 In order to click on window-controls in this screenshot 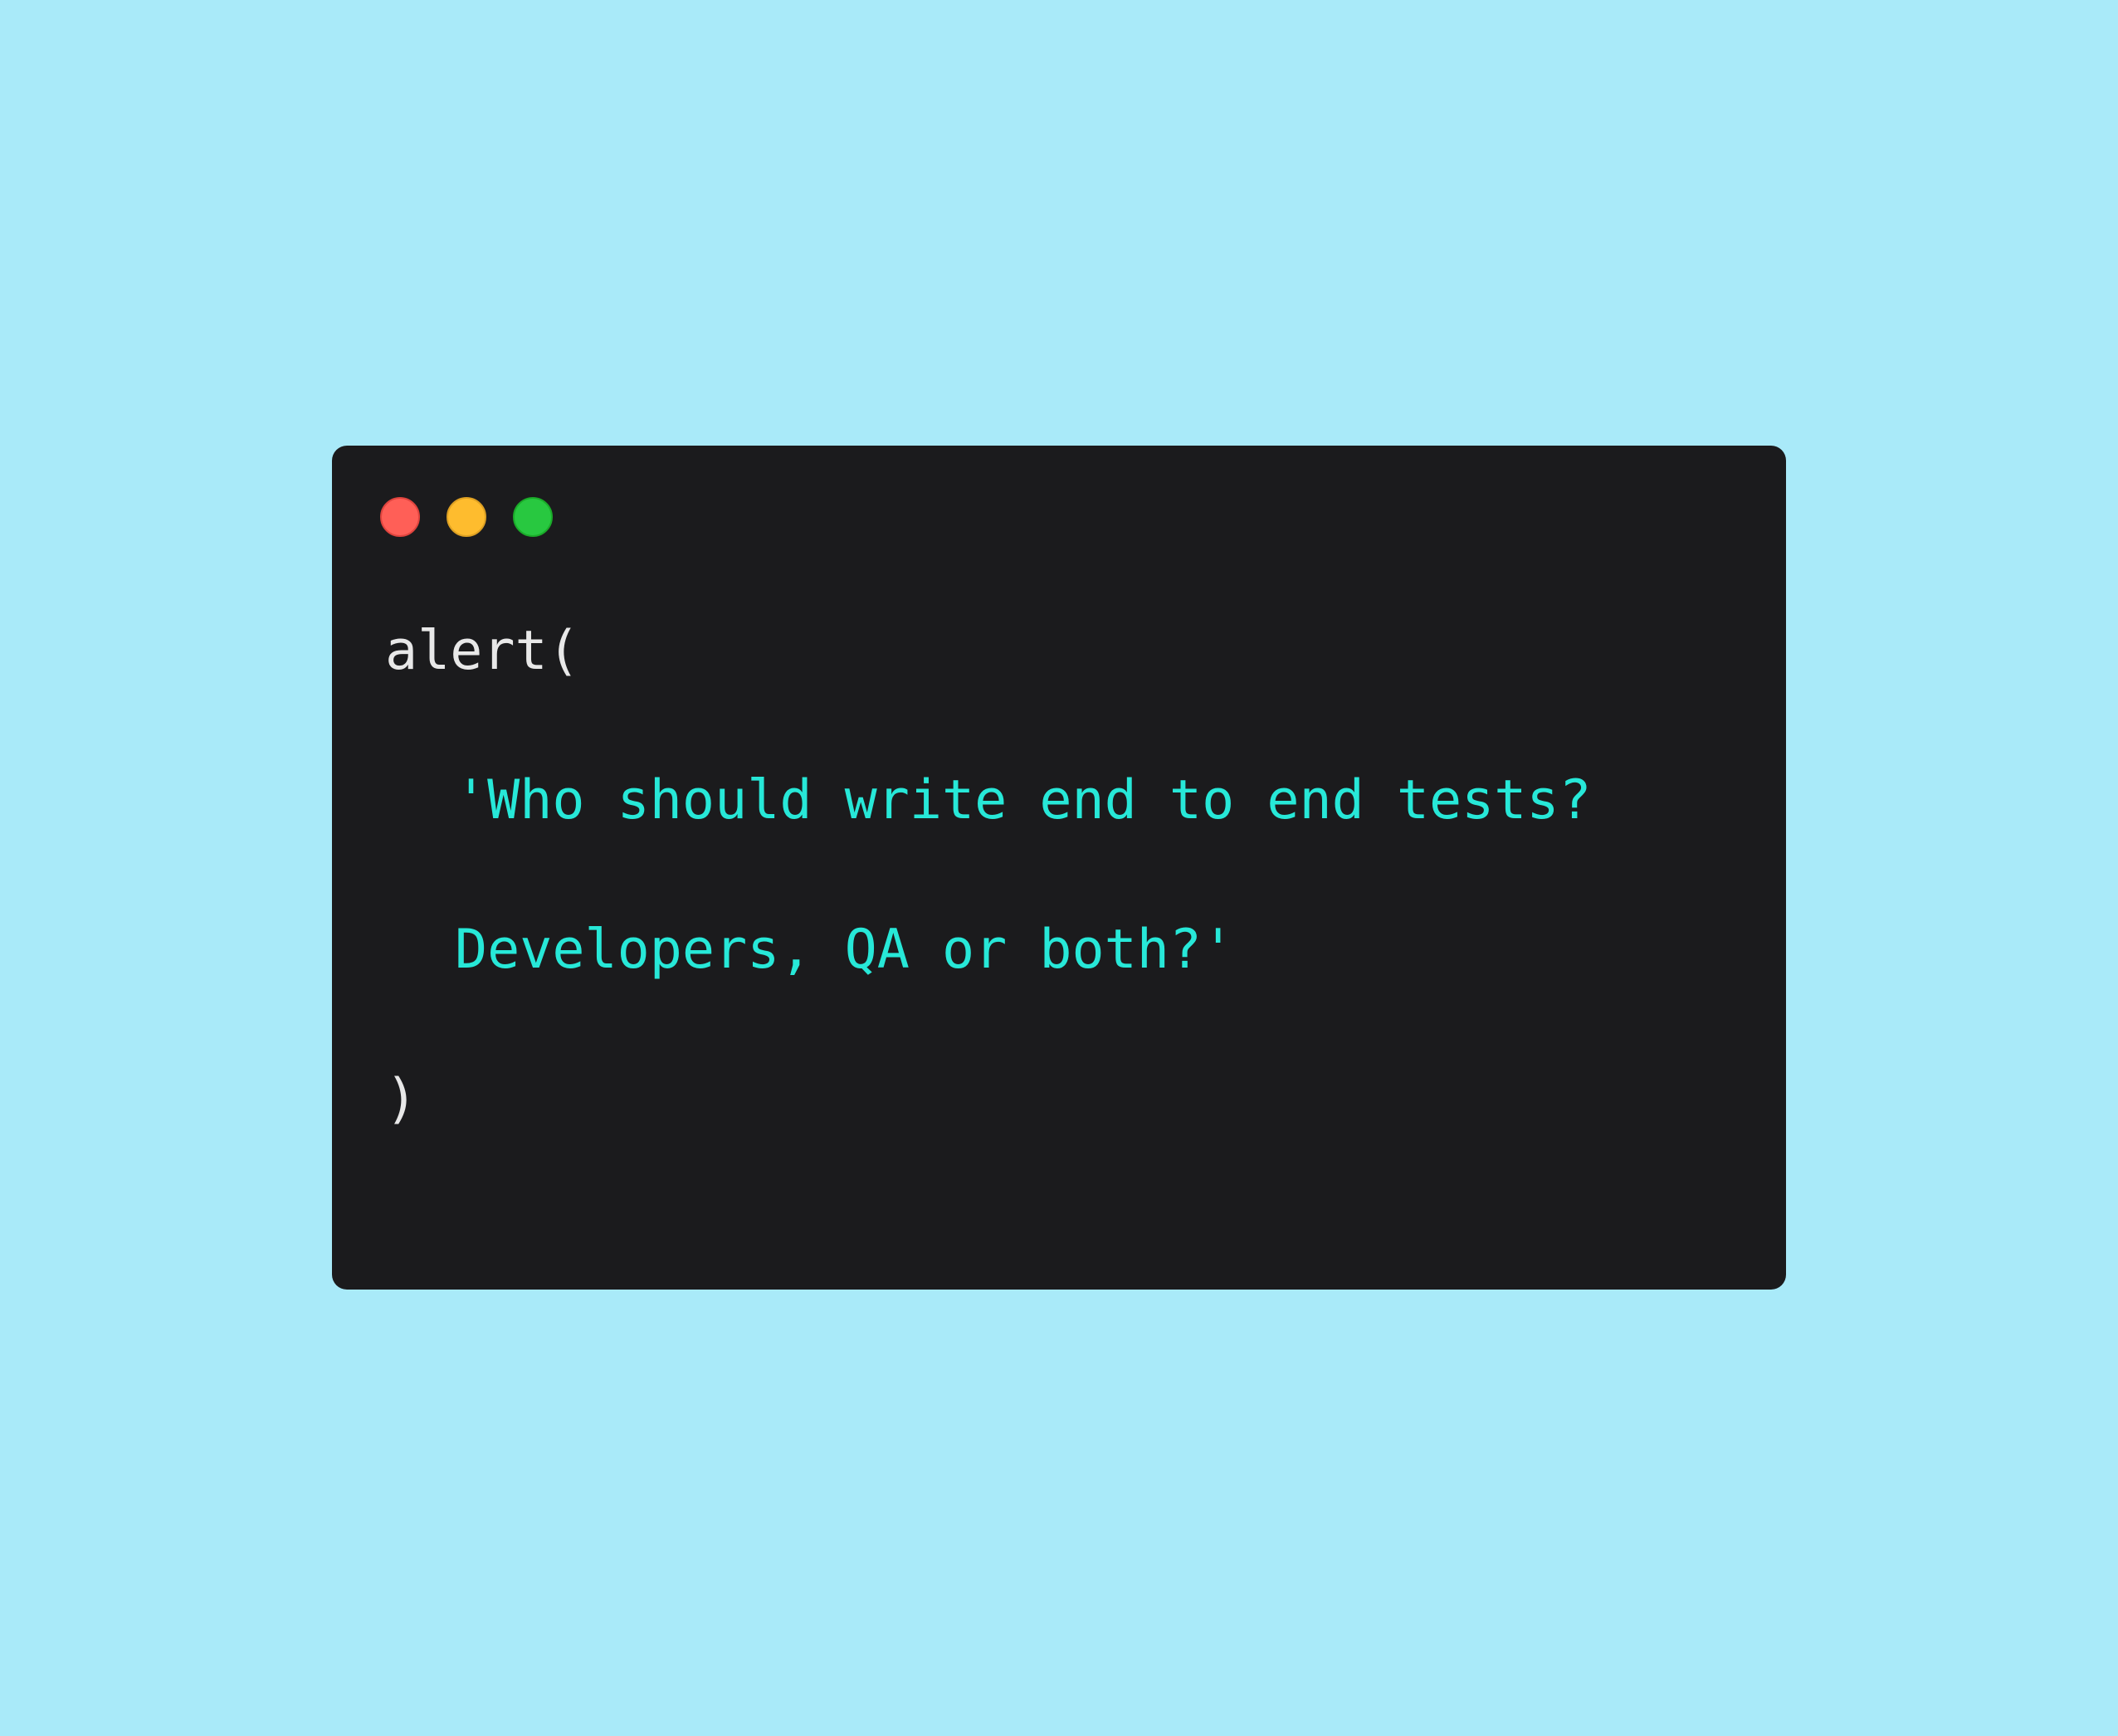, I will do `click(466, 517)`.